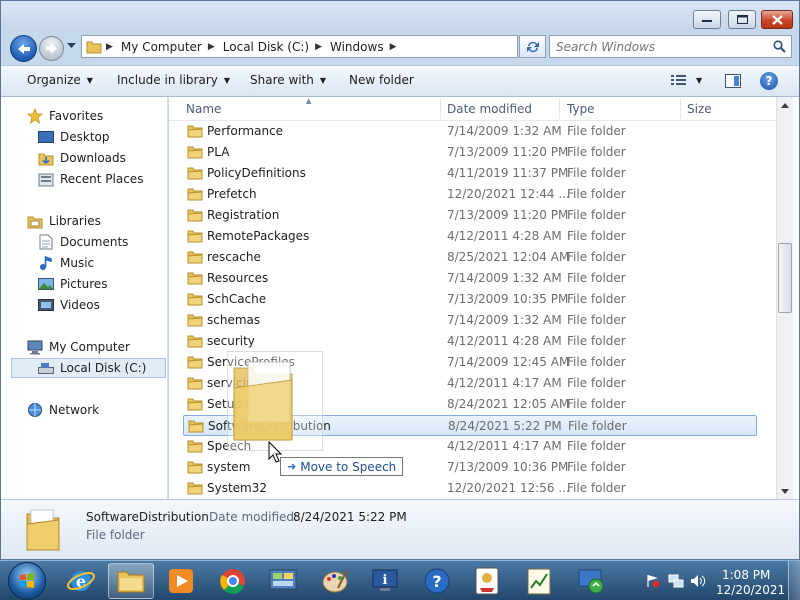 The image size is (800, 600). I want to click on column-header-size: Size, so click(699, 109).